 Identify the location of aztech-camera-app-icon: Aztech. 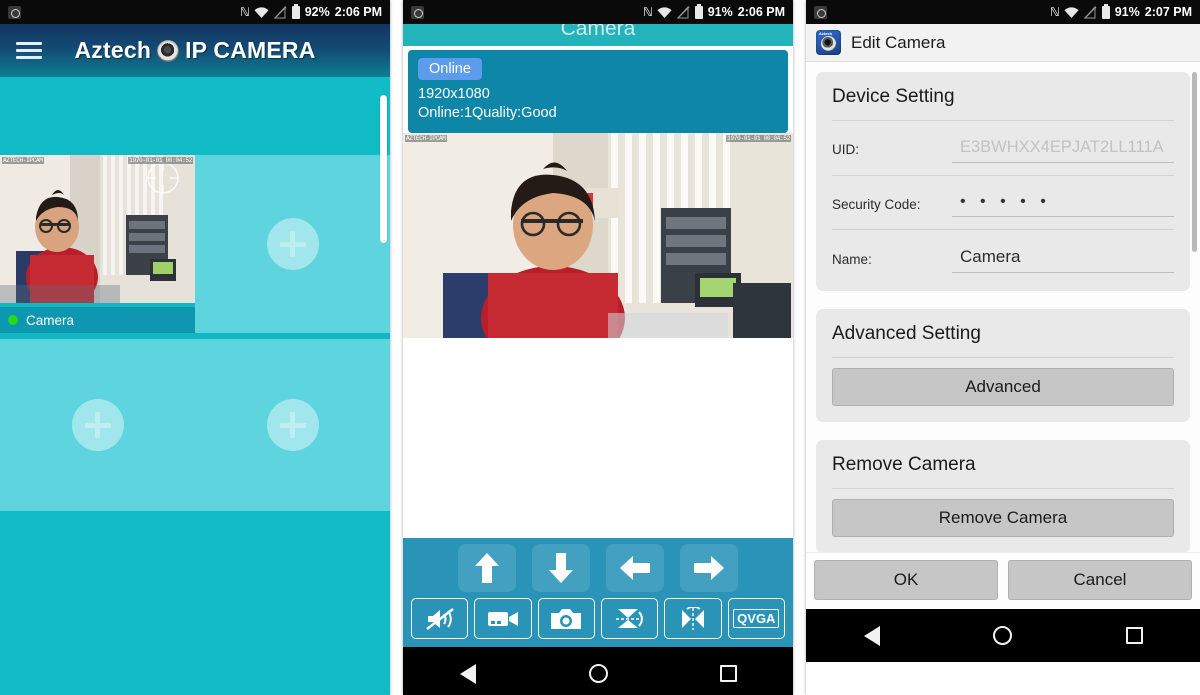
(828, 42).